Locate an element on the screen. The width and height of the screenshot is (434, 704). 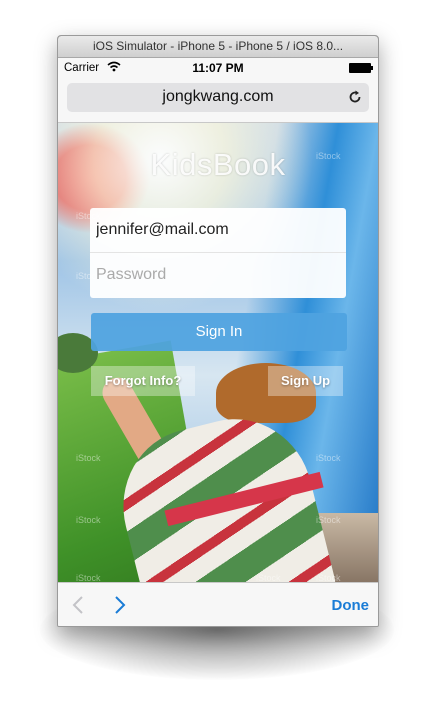
safari-address-bar: jongkwang.com is located at coordinates (218, 100).